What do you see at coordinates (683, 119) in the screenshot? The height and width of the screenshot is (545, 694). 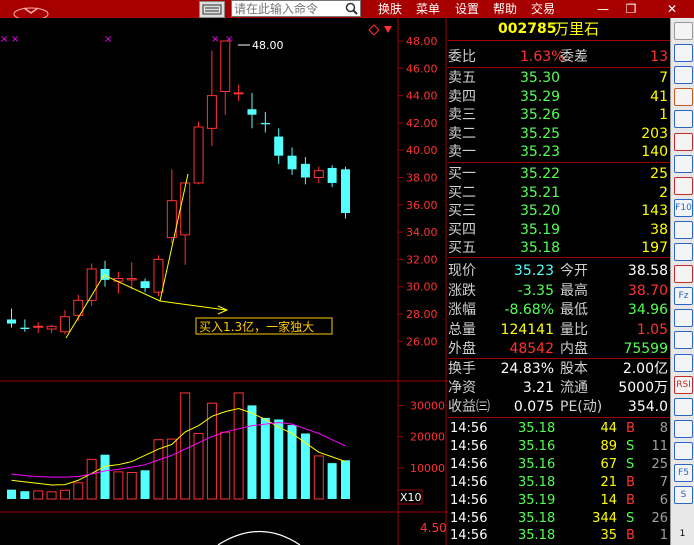 I see `bar-chart-icon` at bounding box center [683, 119].